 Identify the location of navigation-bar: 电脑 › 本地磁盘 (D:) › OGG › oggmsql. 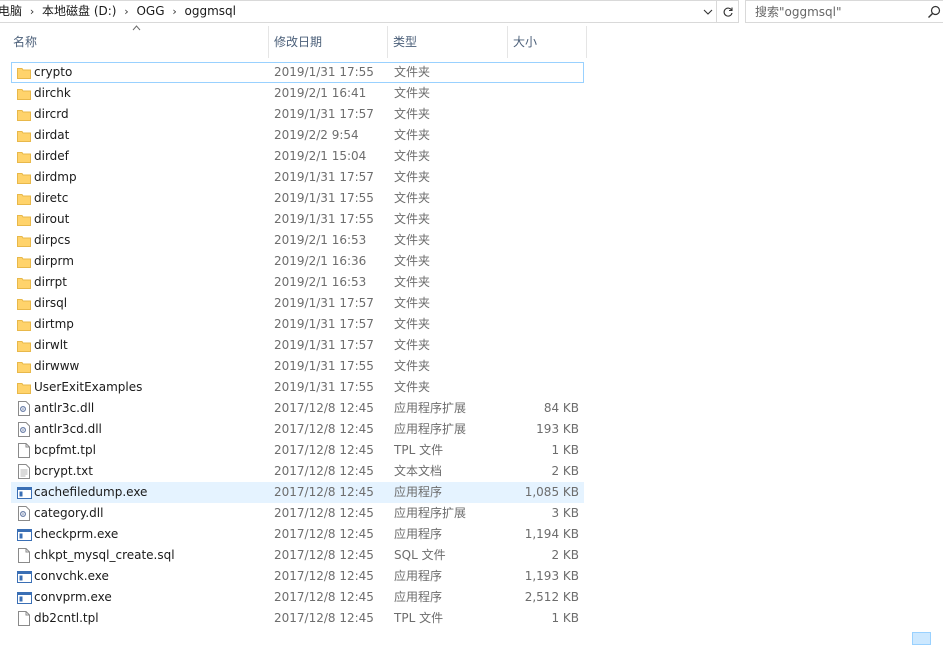
(471, 11).